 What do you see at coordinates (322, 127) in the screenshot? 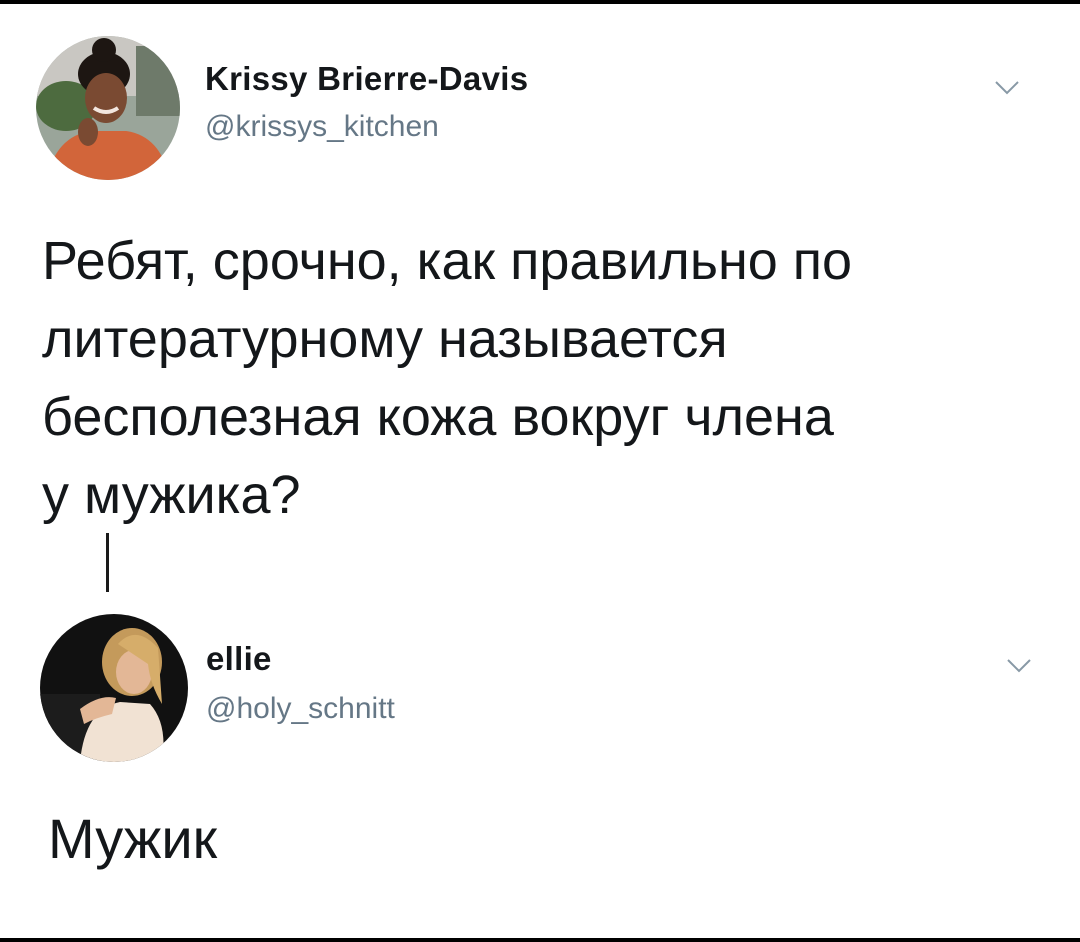
I see `author-handle: @krissys_kitchen` at bounding box center [322, 127].